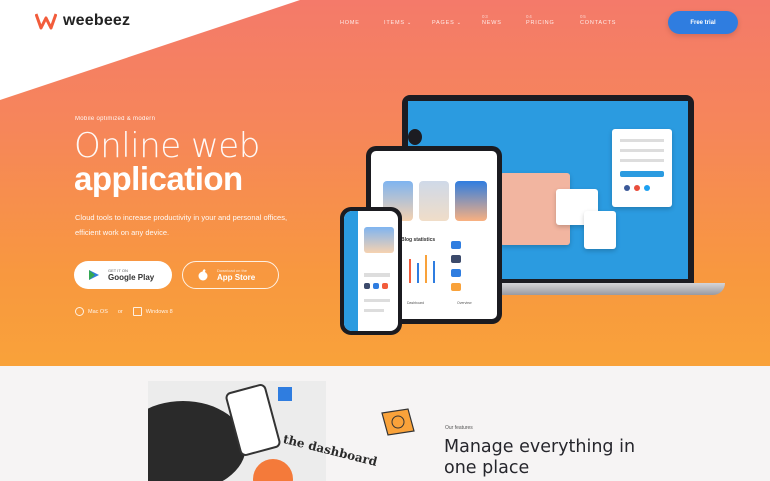 The width and height of the screenshot is (770, 481). What do you see at coordinates (416, 303) in the screenshot?
I see `tablet-footer-left: Dashboard` at bounding box center [416, 303].